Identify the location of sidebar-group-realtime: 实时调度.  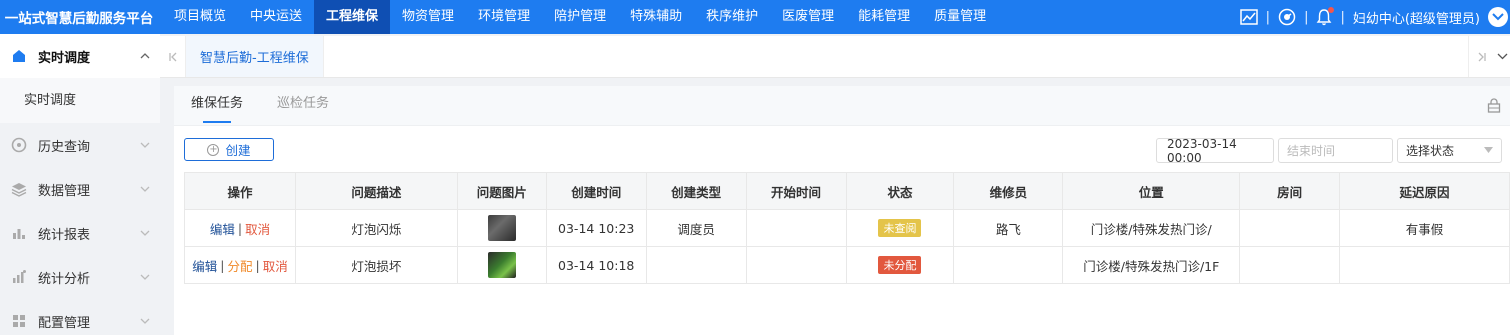
(80, 56).